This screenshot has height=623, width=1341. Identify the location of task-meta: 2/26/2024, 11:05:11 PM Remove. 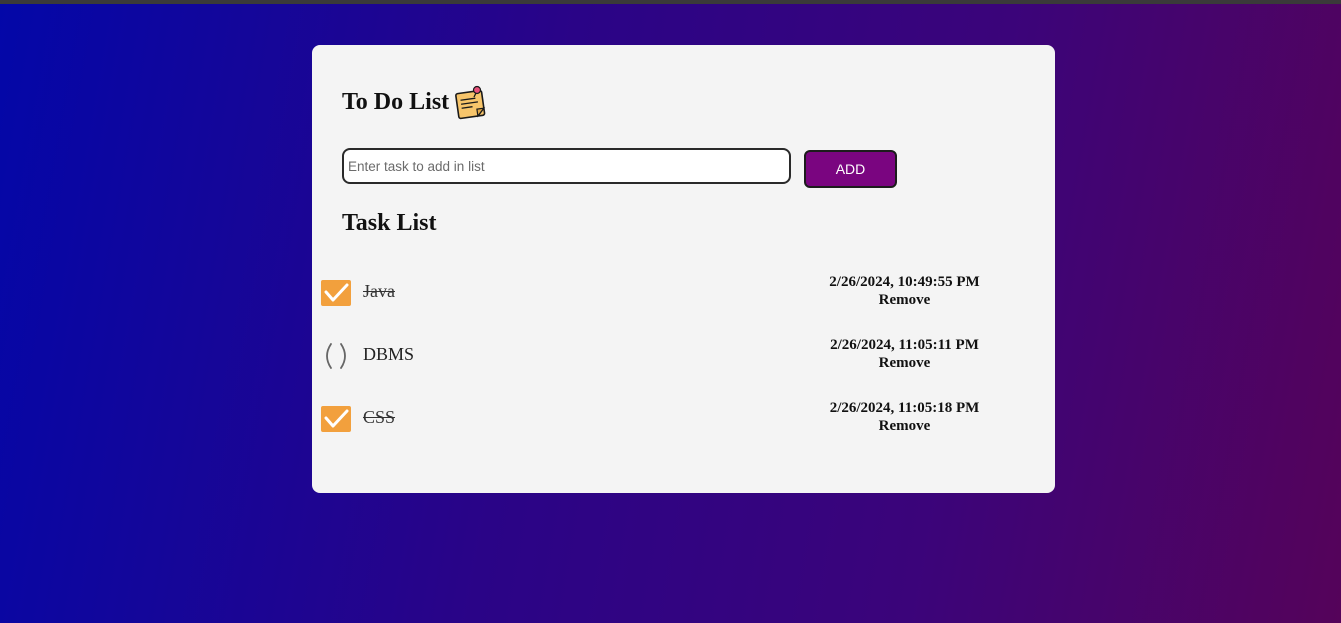
(904, 354).